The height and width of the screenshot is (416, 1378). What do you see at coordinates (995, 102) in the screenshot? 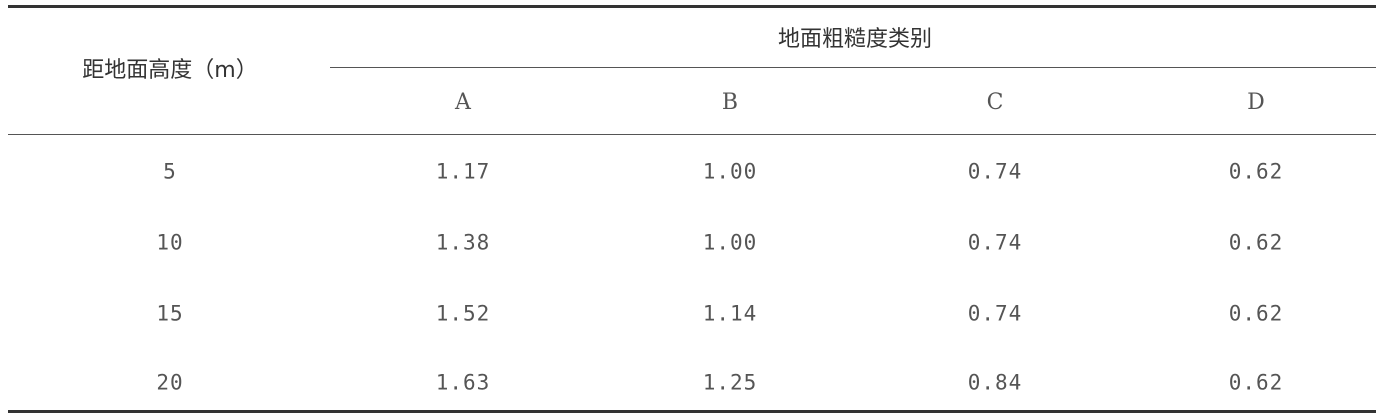
I see `column-header-c: C` at bounding box center [995, 102].